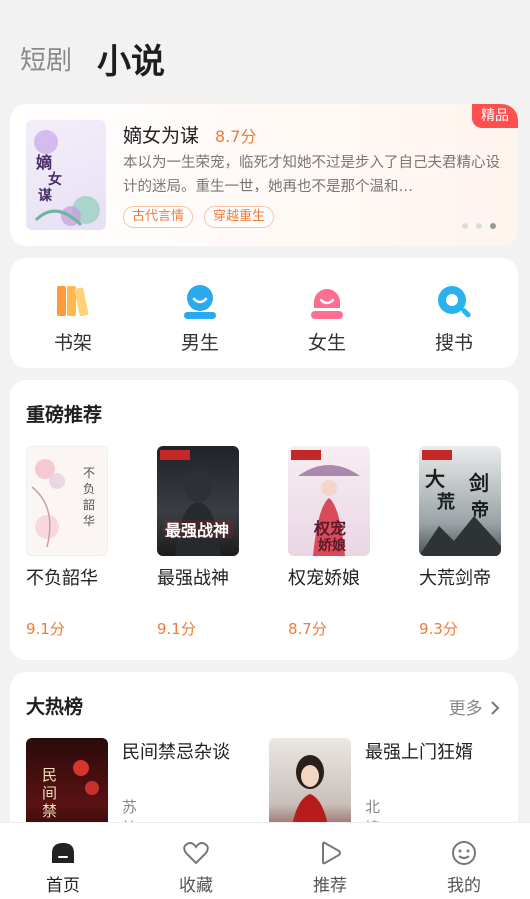 The height and width of the screenshot is (899, 530). What do you see at coordinates (330, 853) in the screenshot?
I see `play-icon` at bounding box center [330, 853].